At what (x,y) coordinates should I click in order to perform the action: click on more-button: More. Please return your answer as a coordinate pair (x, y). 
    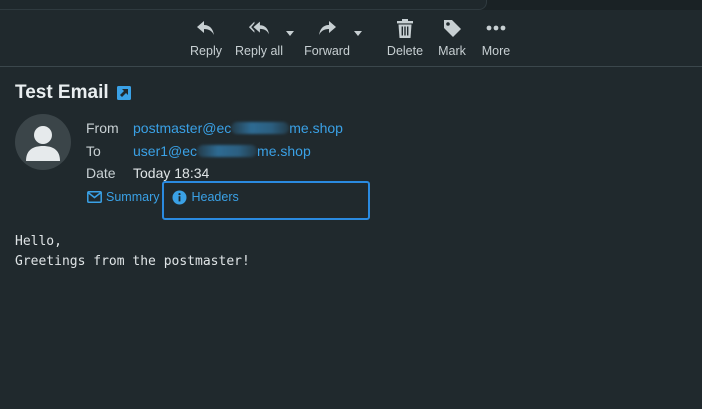
    Looking at the image, I should click on (496, 40).